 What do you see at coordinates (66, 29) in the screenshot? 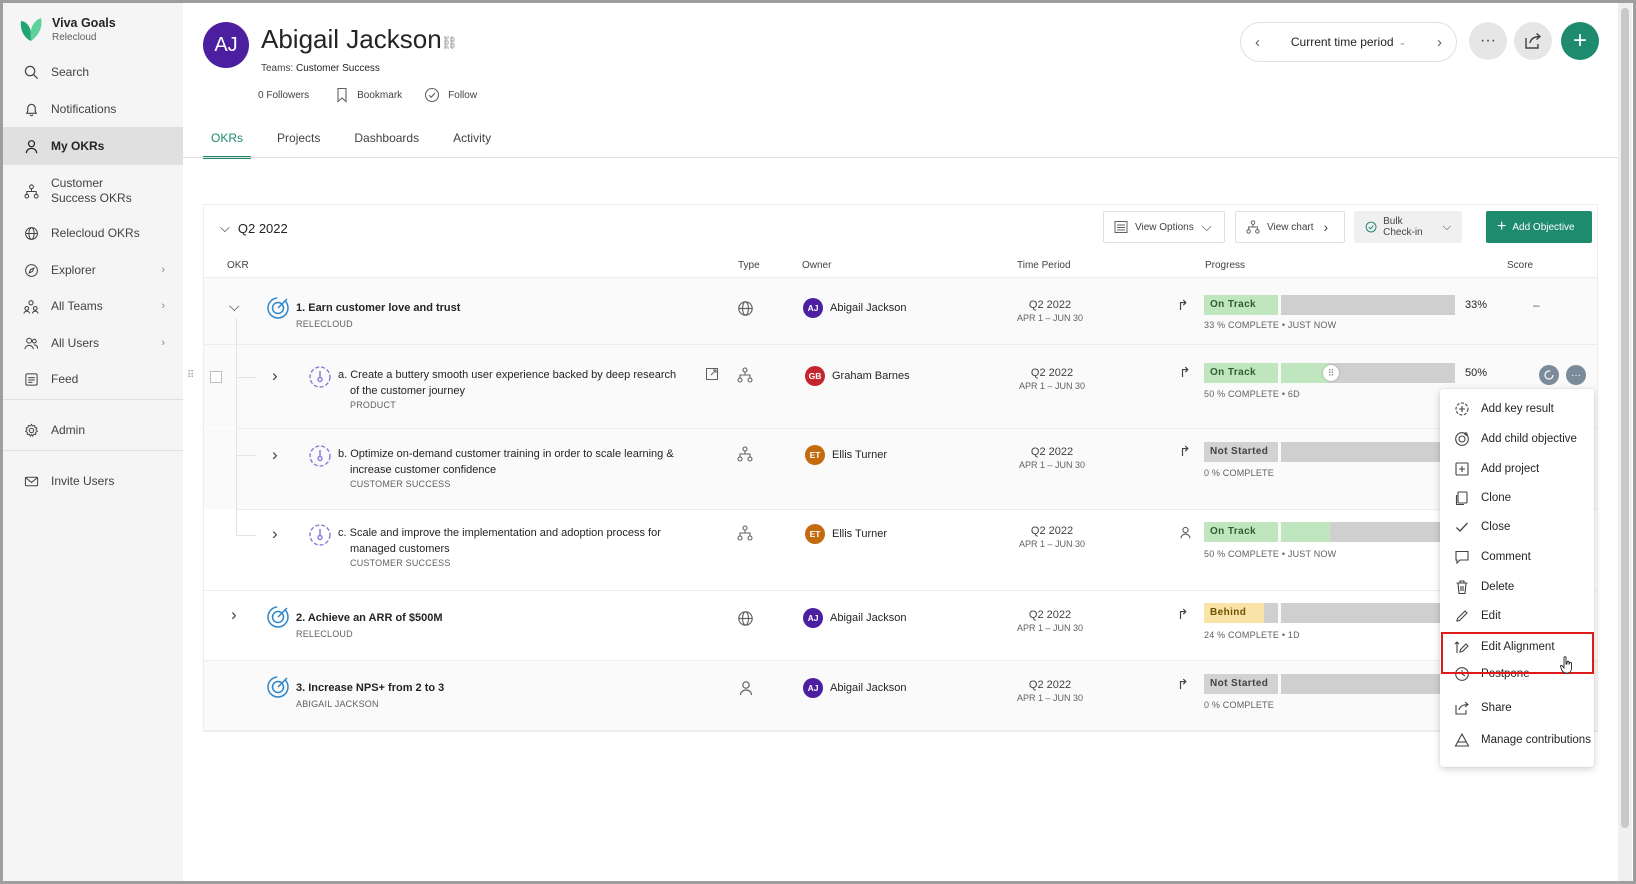
I see `brand: Viva Goals Relecloud` at bounding box center [66, 29].